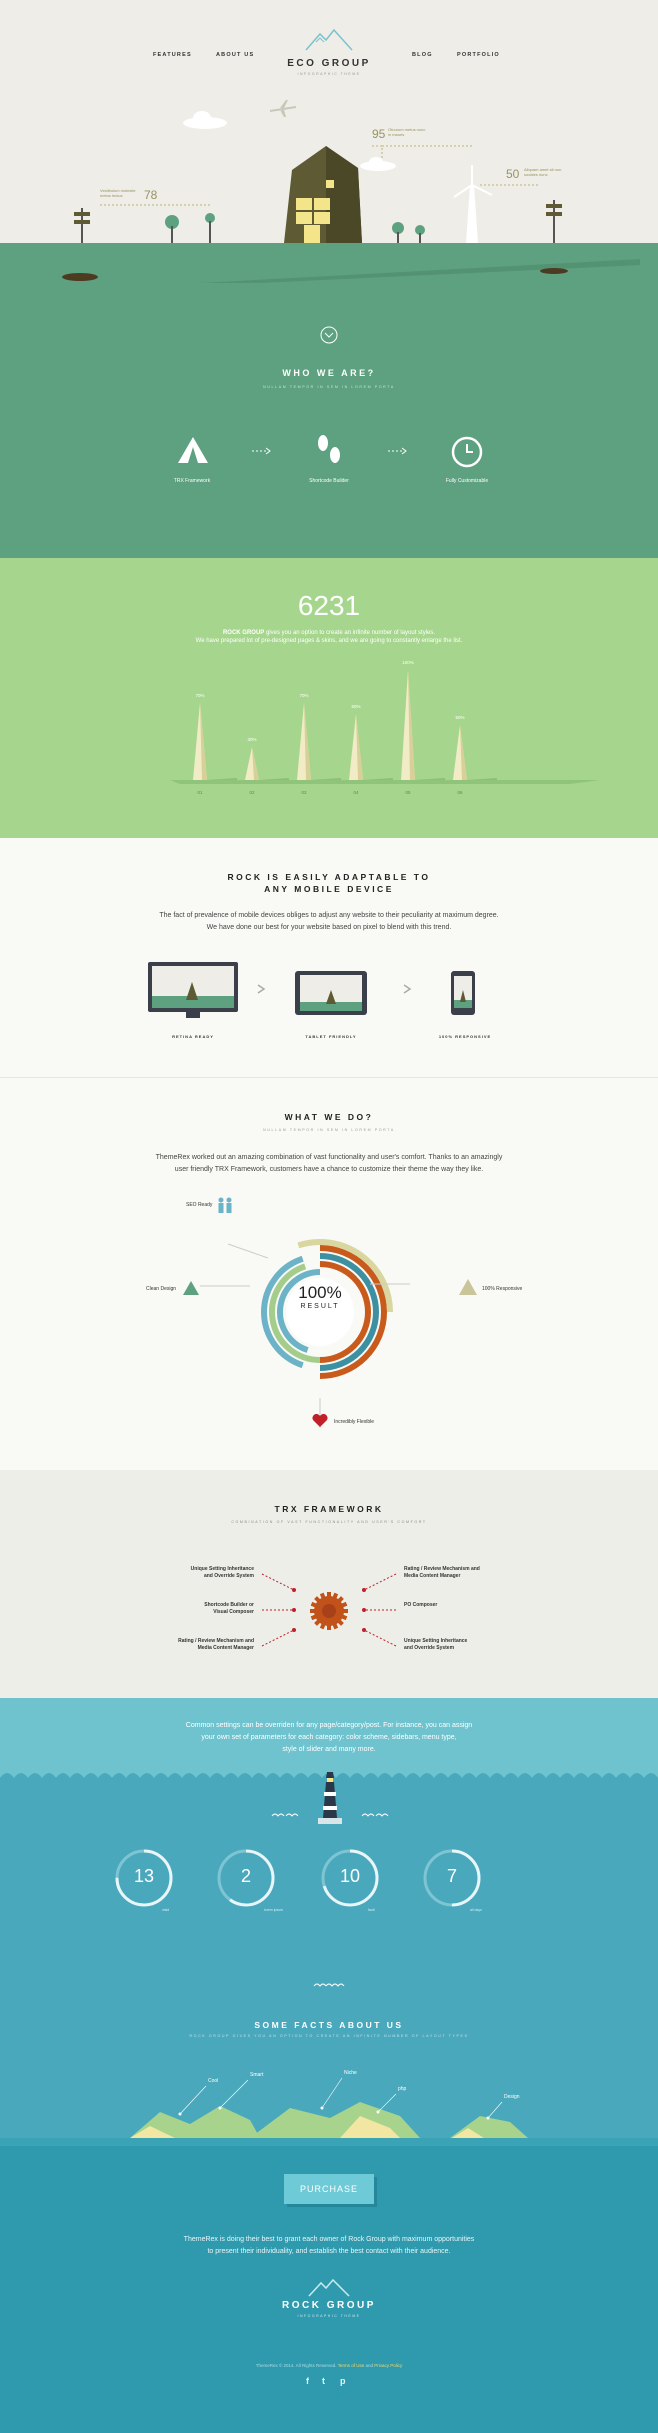 This screenshot has height=2433, width=658. I want to click on peak-value-label: 30%, so click(251, 739).